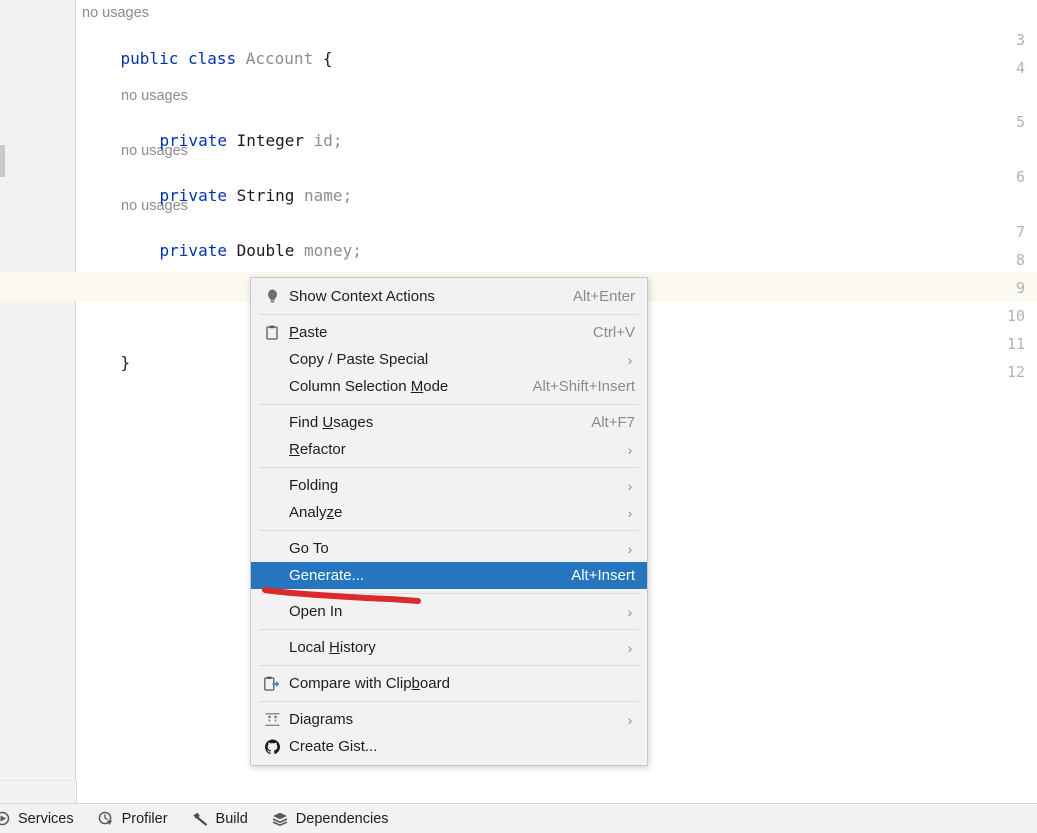 The height and width of the screenshot is (833, 1037). I want to click on menu-item-folding: Folding ›, so click(449, 485).